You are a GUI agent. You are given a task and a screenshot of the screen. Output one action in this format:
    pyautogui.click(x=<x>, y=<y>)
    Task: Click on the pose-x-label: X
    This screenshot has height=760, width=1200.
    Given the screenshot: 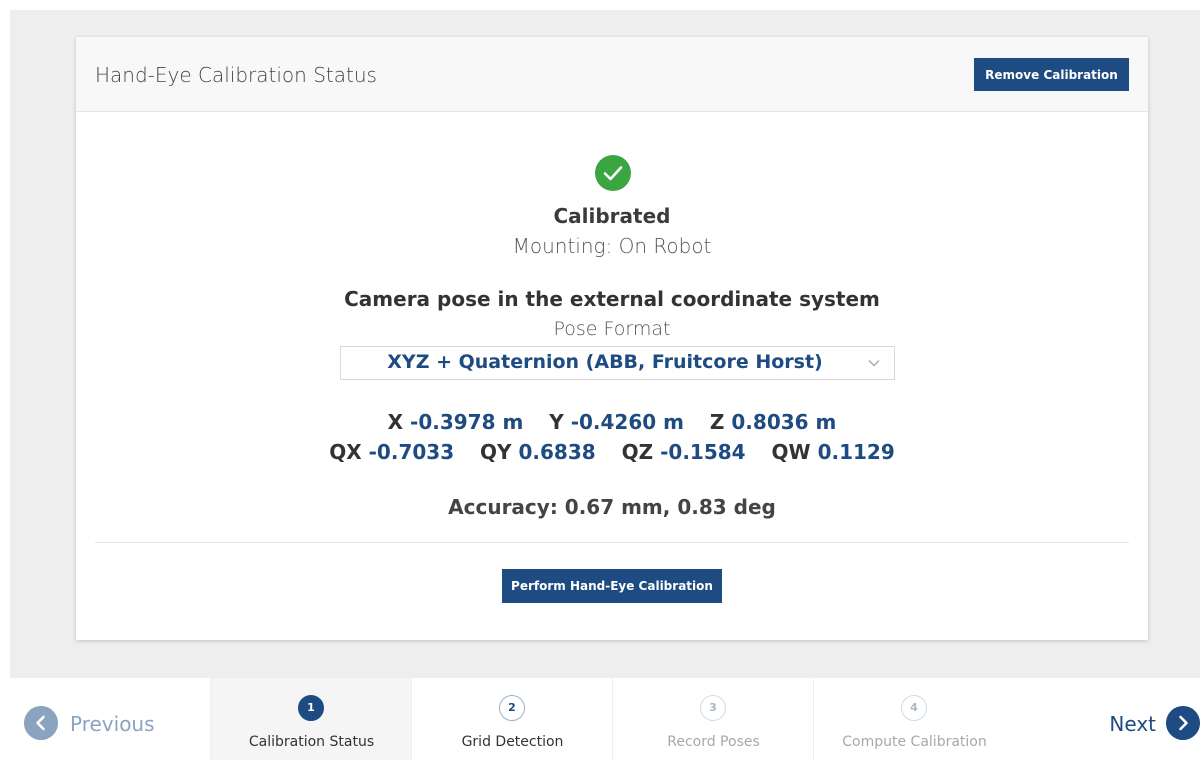 What is the action you would take?
    pyautogui.click(x=395, y=422)
    